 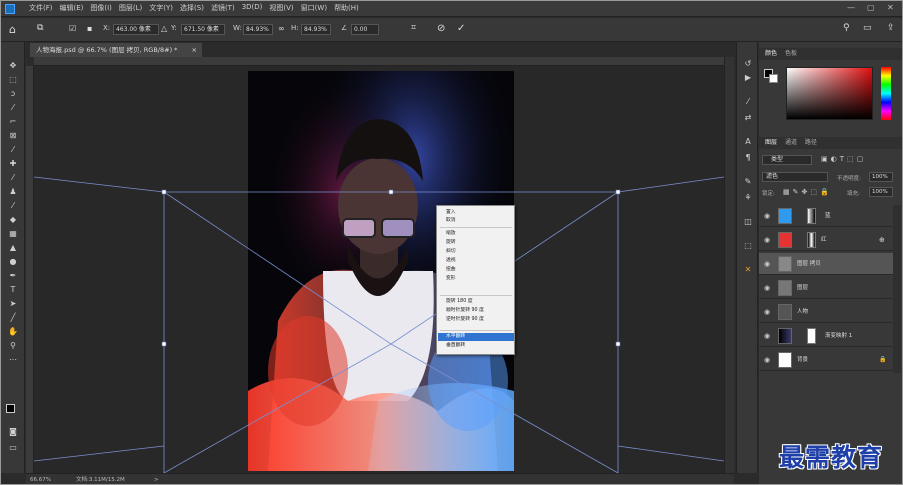 What do you see at coordinates (130, 8) in the screenshot?
I see `menu-layer: 图层(L)` at bounding box center [130, 8].